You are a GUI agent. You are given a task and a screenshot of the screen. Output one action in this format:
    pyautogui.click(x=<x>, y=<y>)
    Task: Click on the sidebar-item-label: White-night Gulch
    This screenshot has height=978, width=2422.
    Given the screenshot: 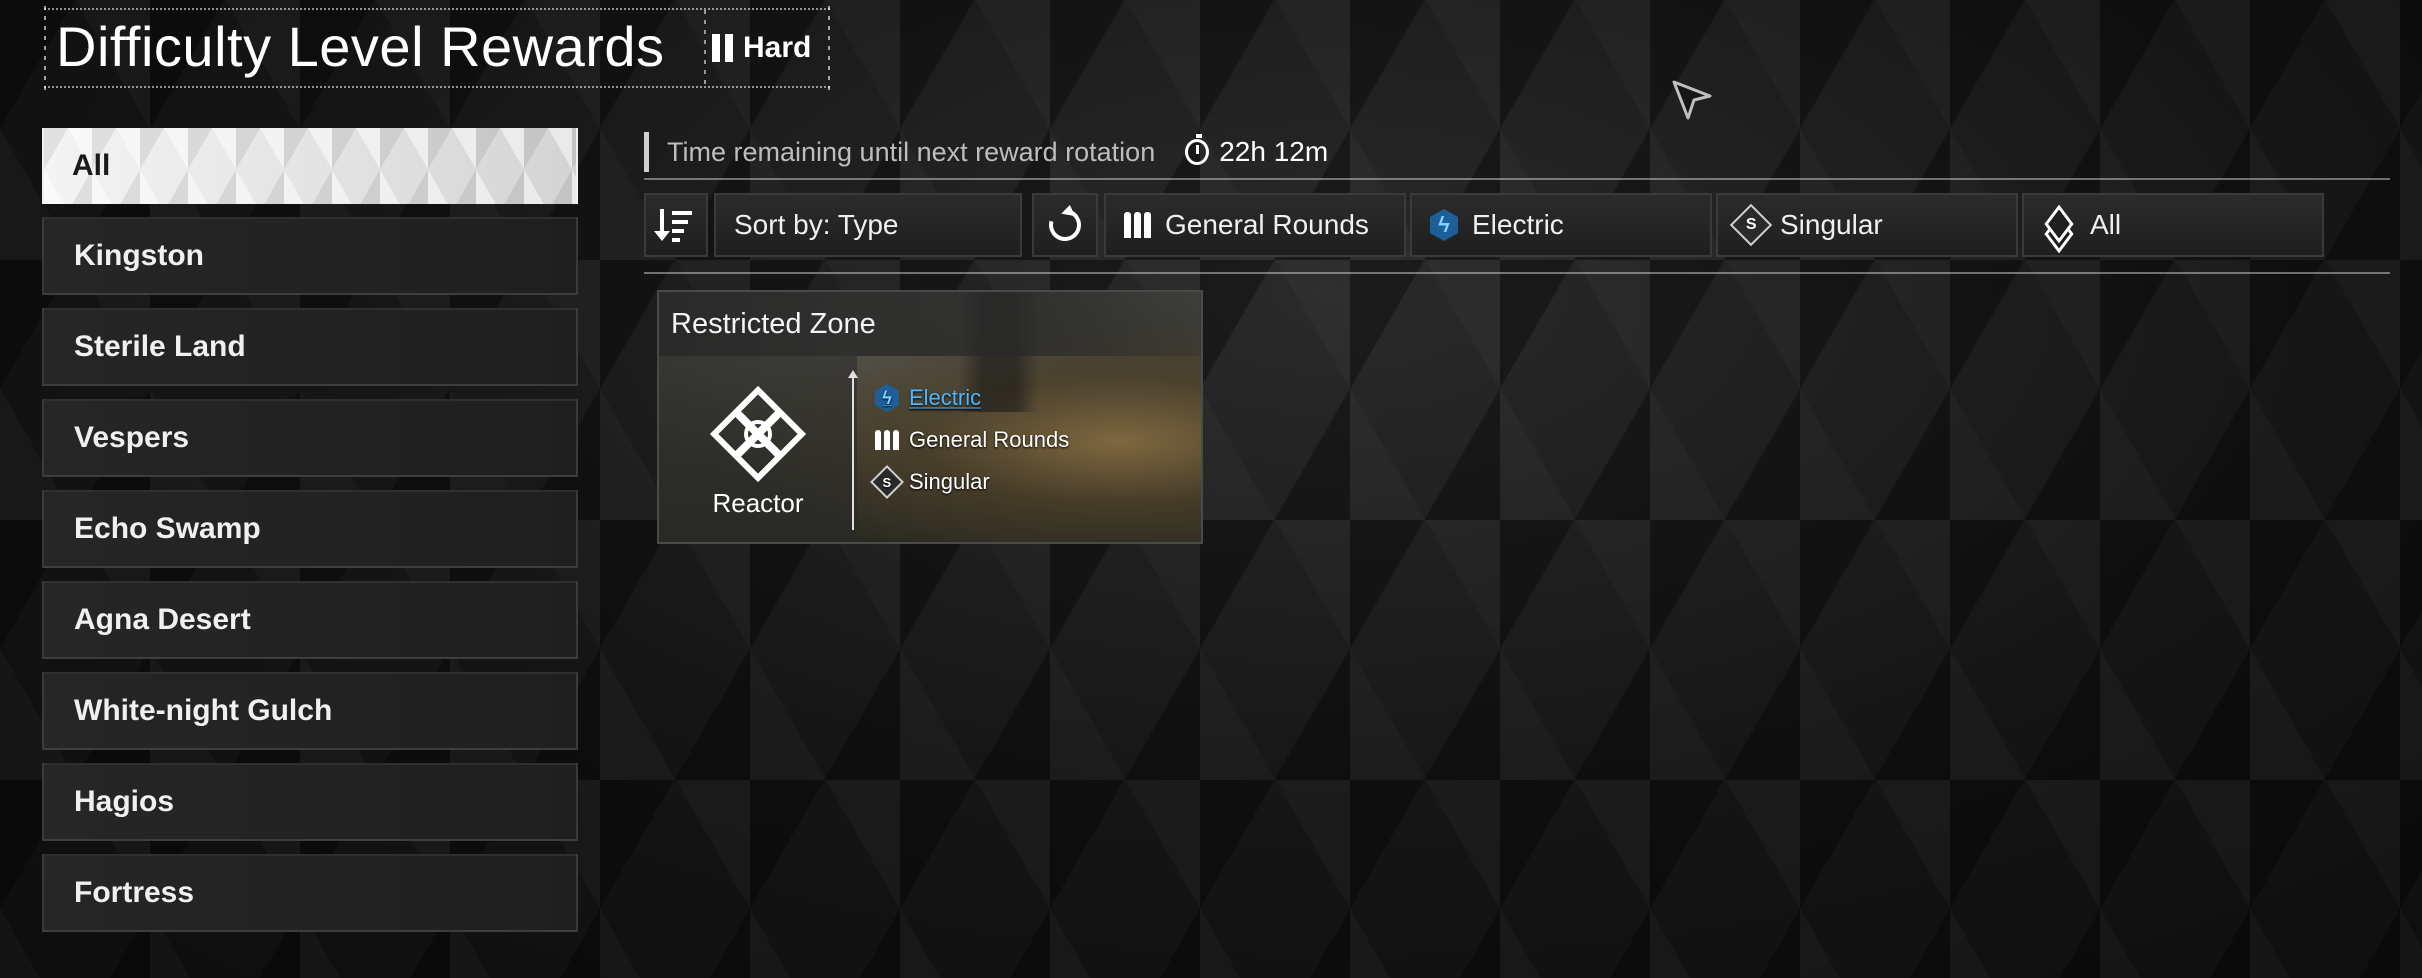 What is the action you would take?
    pyautogui.click(x=203, y=710)
    